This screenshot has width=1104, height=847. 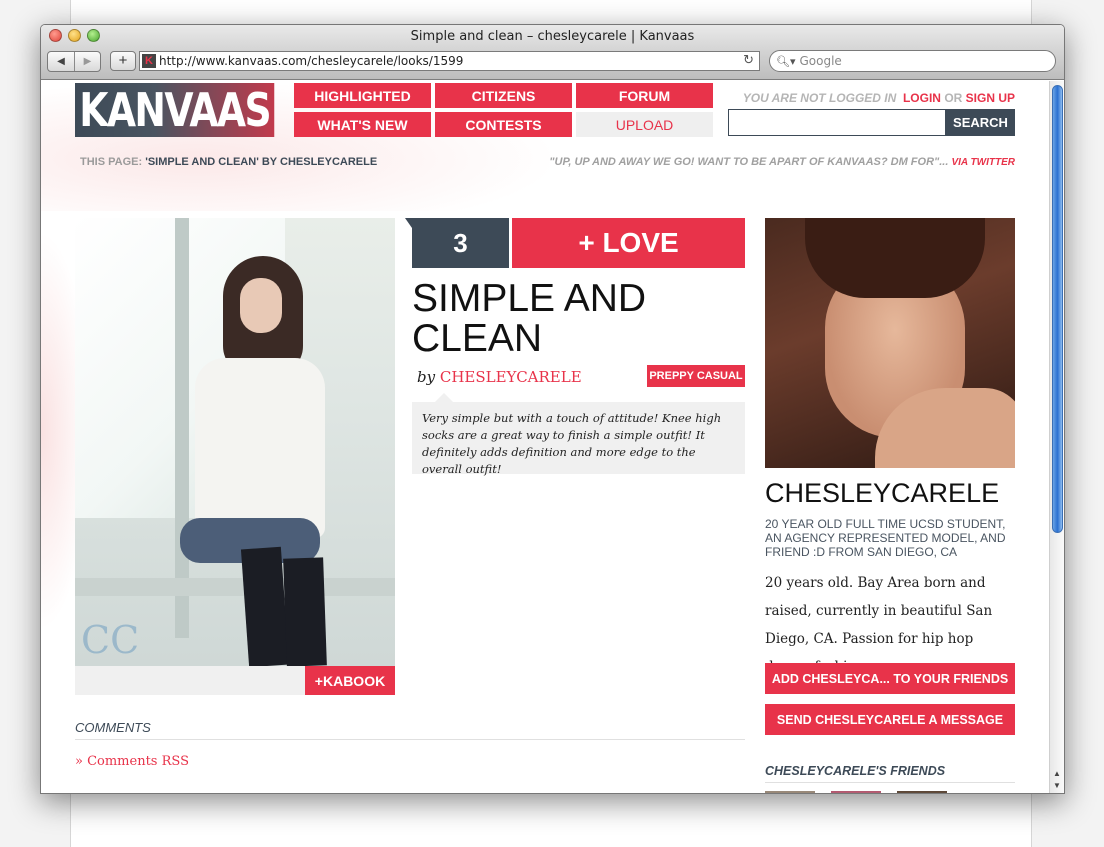 I want to click on love-count: 3, so click(x=460, y=243).